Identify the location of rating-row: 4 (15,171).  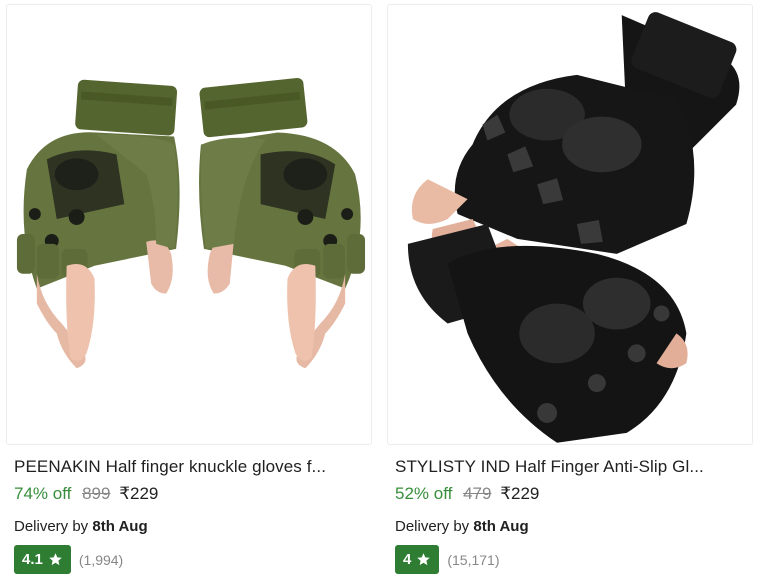
(447, 559).